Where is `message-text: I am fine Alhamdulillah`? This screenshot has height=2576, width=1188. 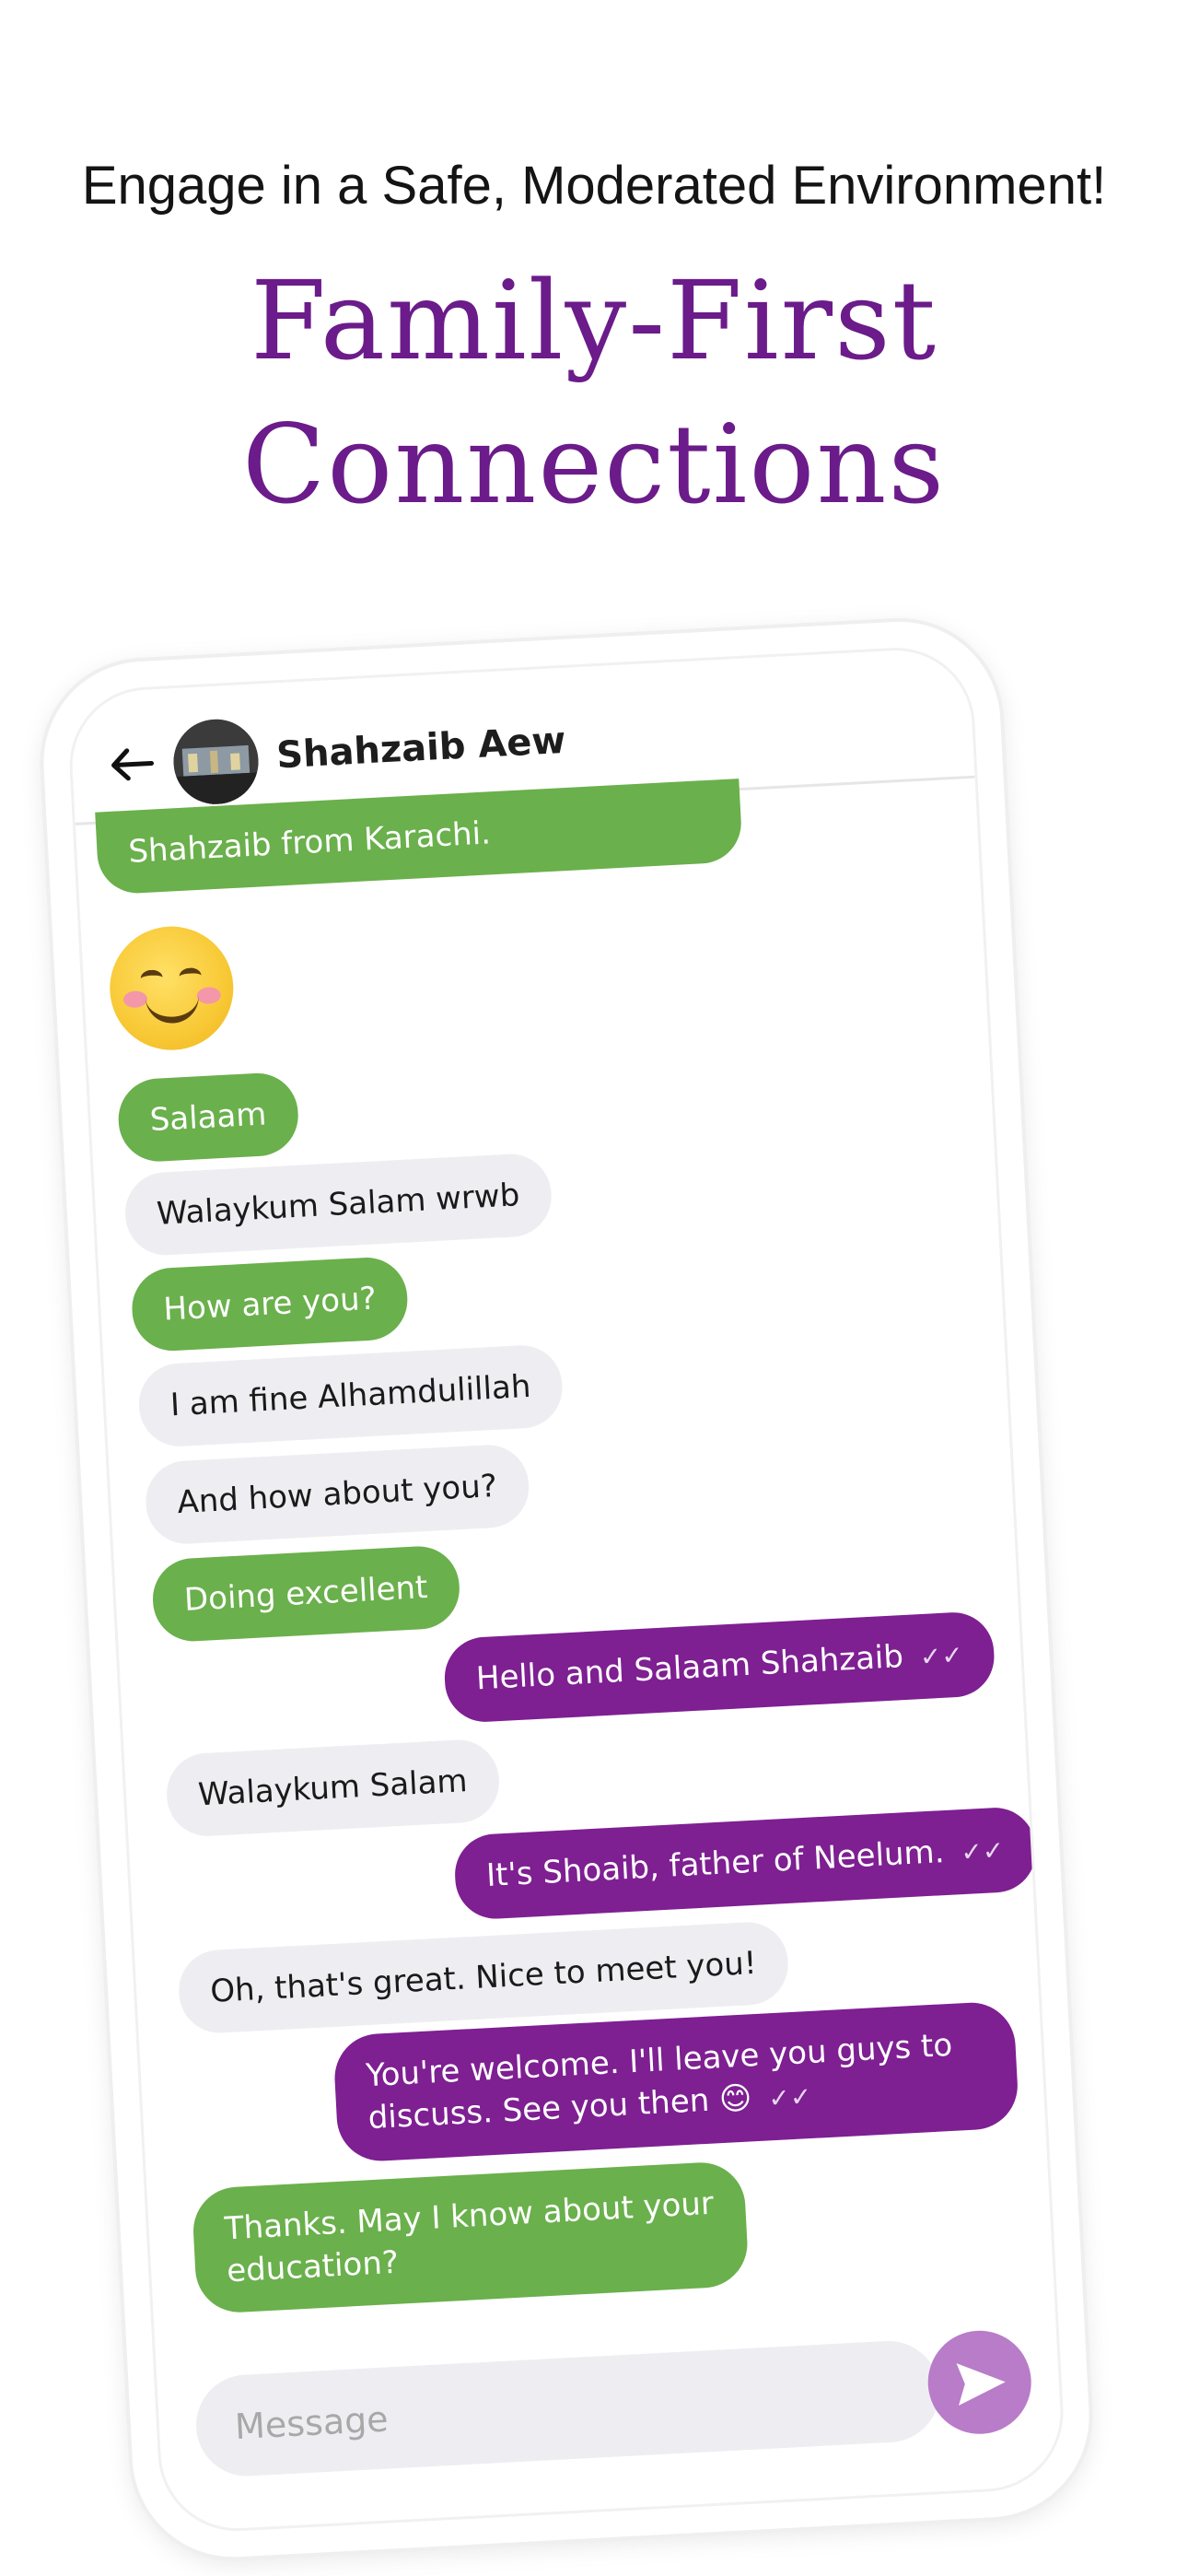 message-text: I am fine Alhamdulillah is located at coordinates (350, 1395).